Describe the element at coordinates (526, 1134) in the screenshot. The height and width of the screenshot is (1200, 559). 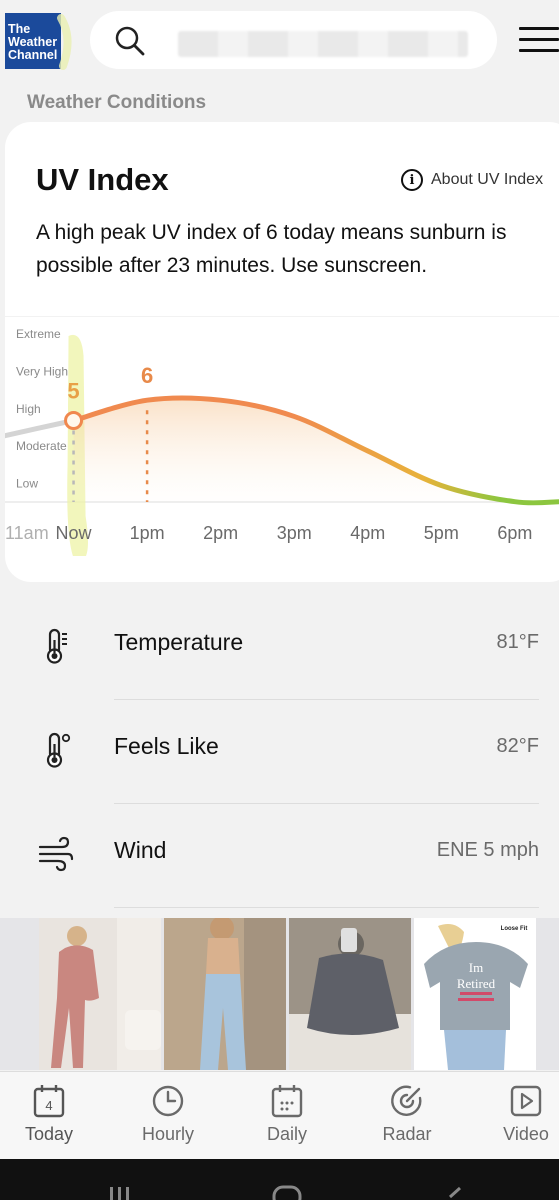
I see `nav-label-video: Video` at that location.